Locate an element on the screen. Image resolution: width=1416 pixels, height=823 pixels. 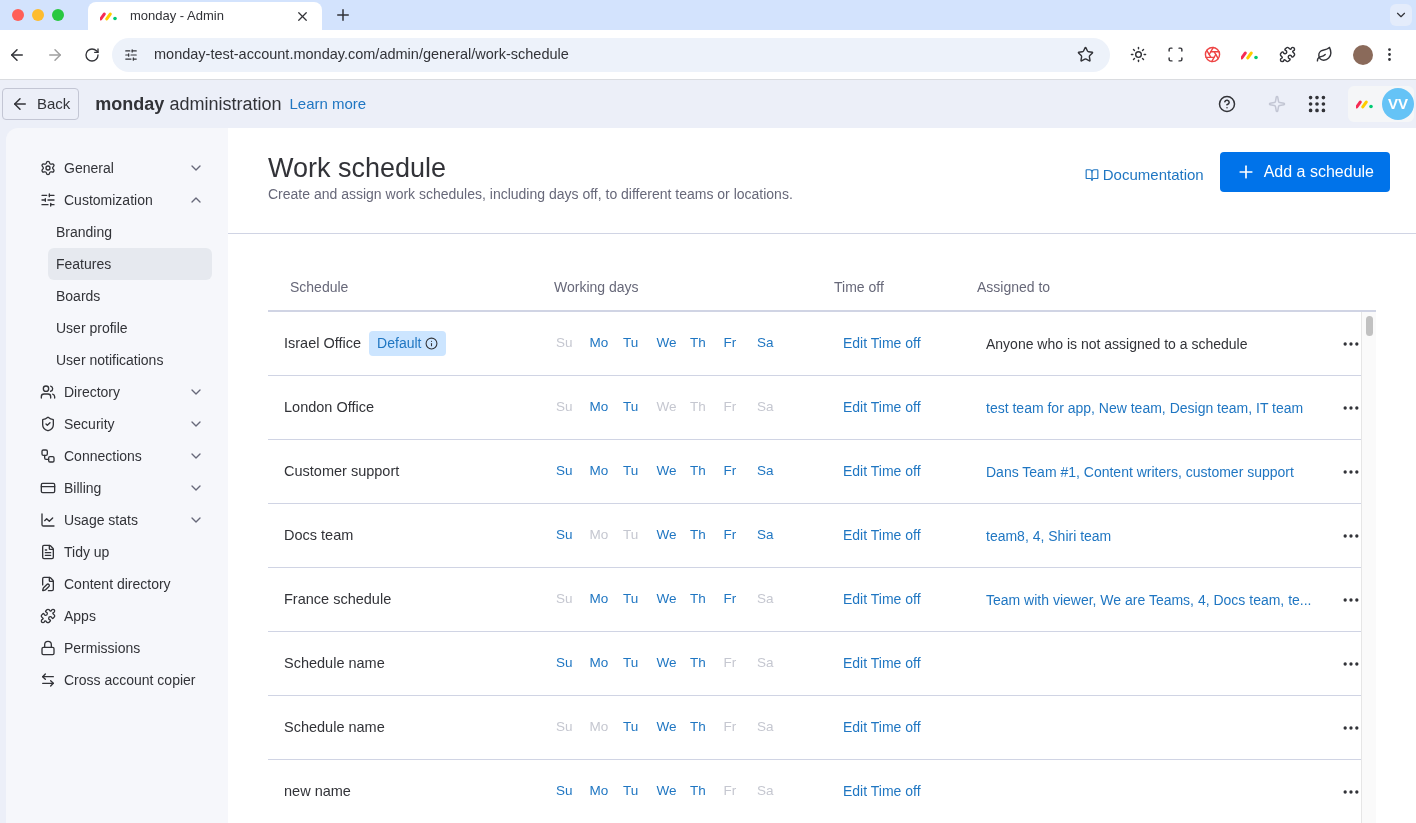
schedule-name: new name is located at coordinates (317, 791).